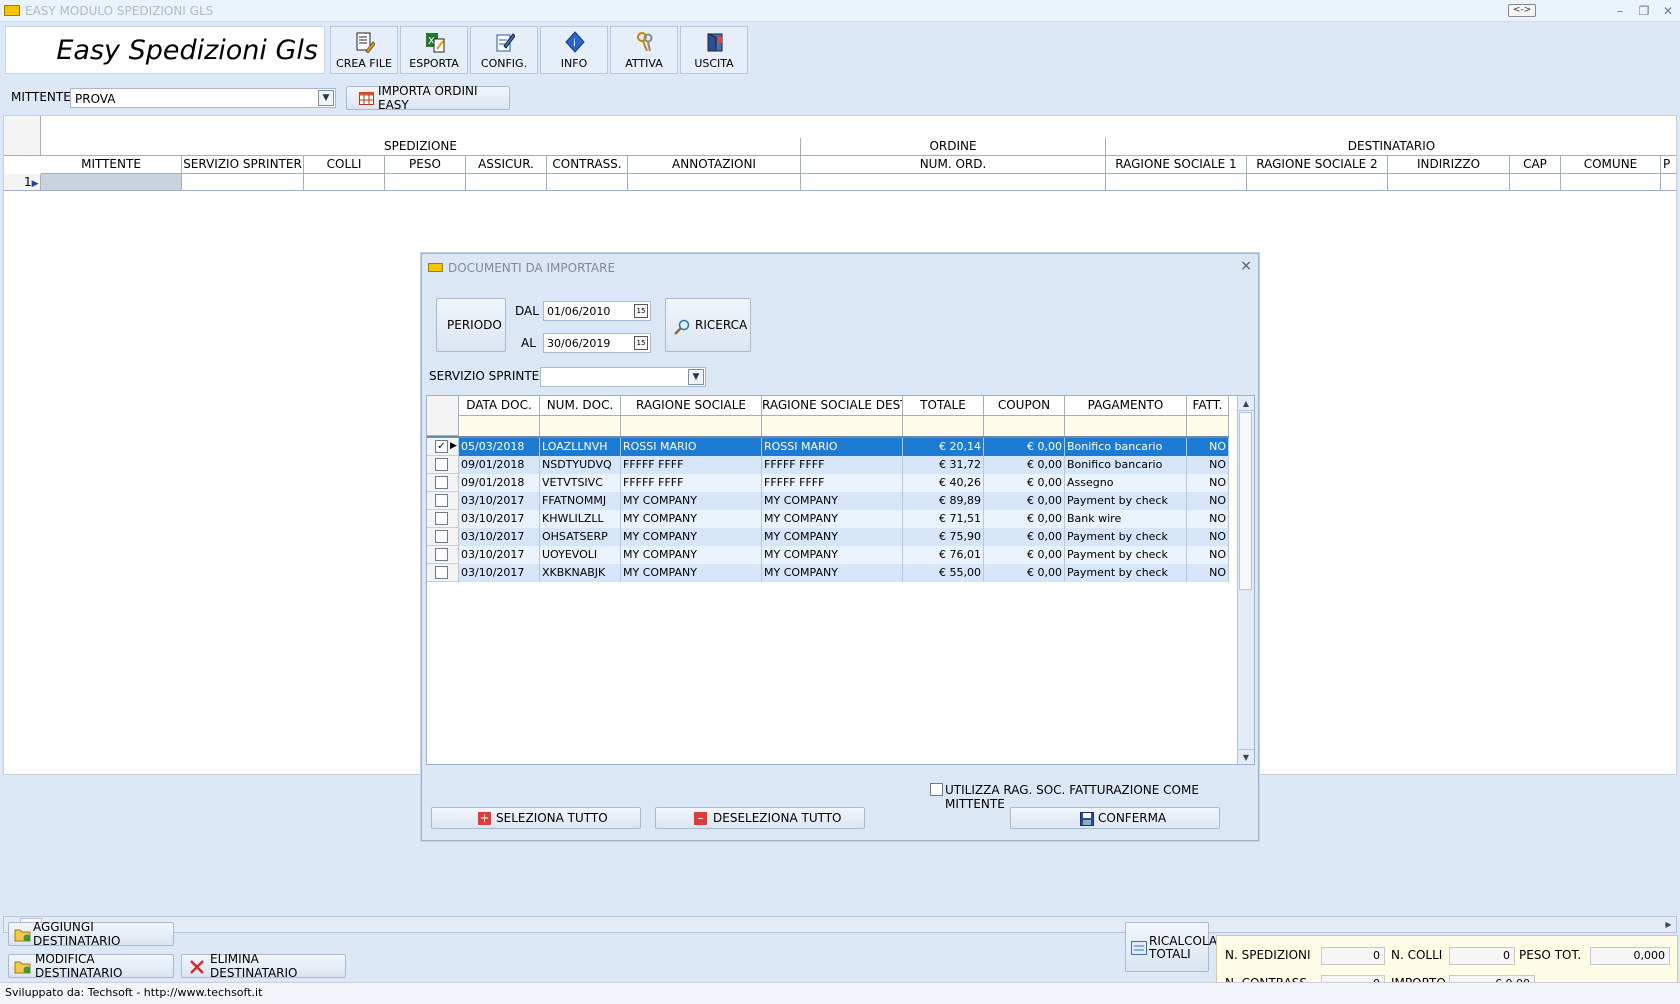 This screenshot has height=1004, width=1680. Describe the element at coordinates (943, 555) in the screenshot. I see `cell-tot: € 76,01` at that location.